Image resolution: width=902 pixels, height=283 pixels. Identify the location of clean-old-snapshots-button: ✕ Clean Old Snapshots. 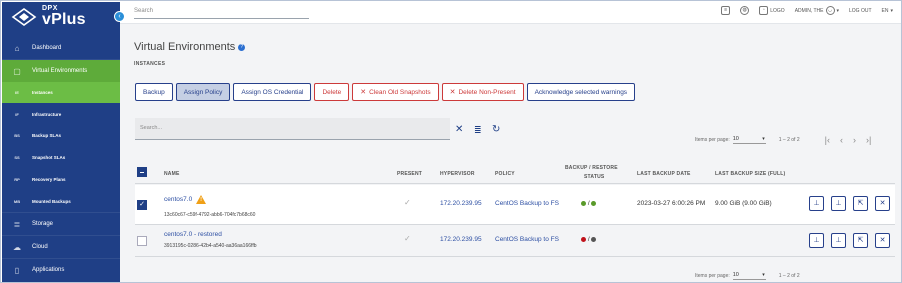
(395, 92).